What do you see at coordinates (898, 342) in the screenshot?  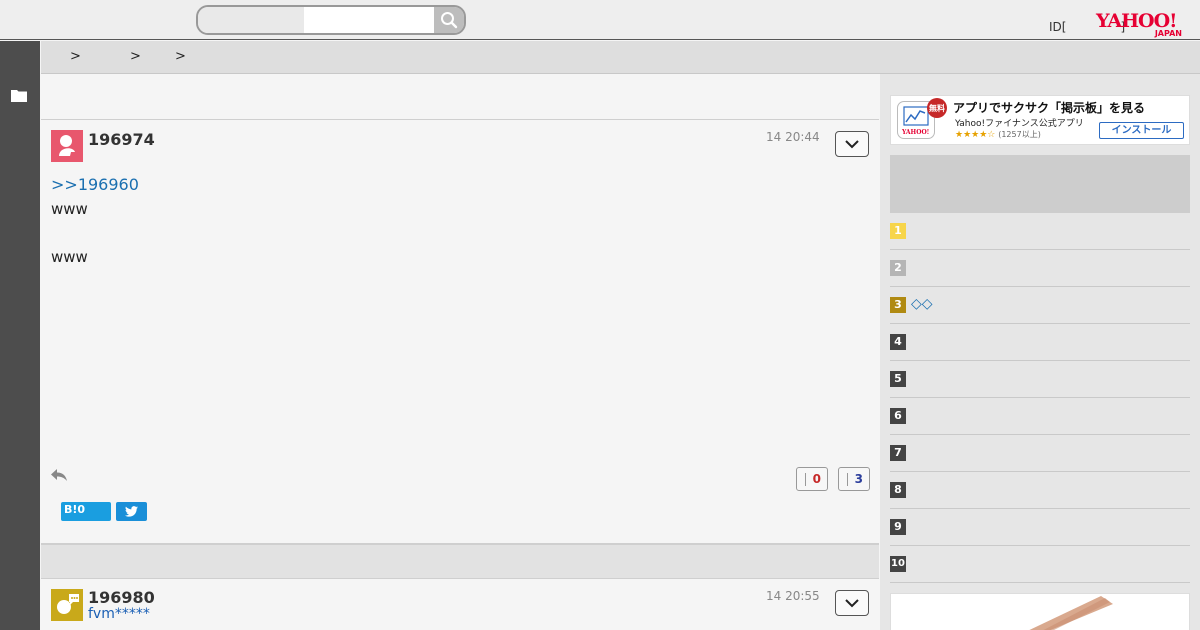 I see `rank-badge: 4` at bounding box center [898, 342].